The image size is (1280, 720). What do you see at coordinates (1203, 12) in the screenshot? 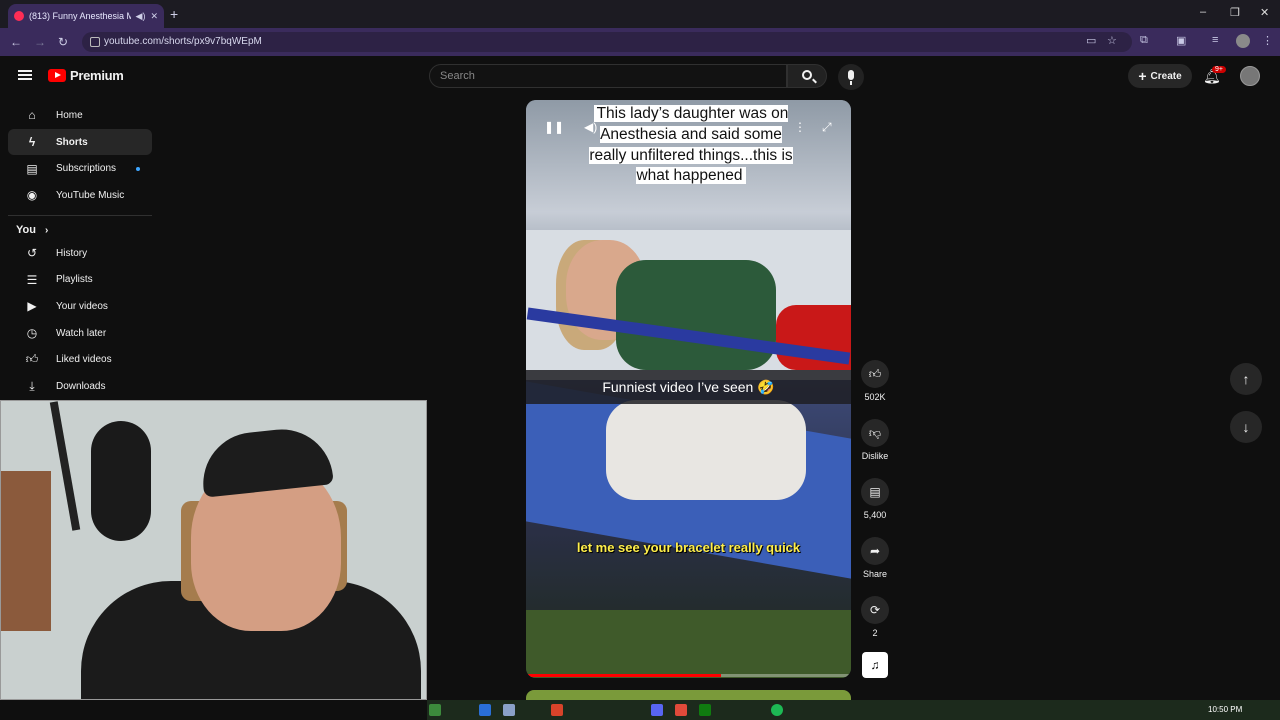
I see `minimize-icon: –` at bounding box center [1203, 12].